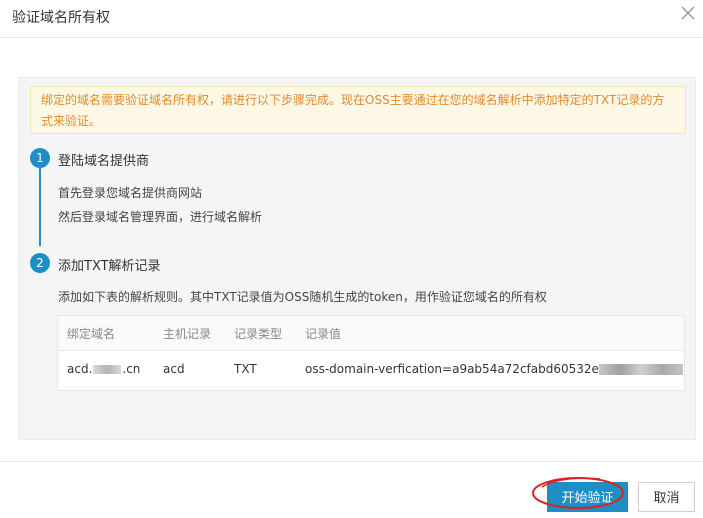 Image resolution: width=703 pixels, height=518 pixels. I want to click on dialog-title: 验证域名所有权, so click(61, 18).